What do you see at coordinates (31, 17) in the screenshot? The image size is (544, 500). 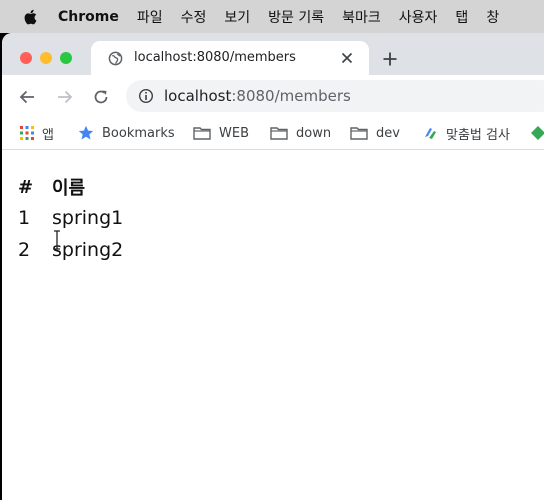 I see `apple-logo-icon` at bounding box center [31, 17].